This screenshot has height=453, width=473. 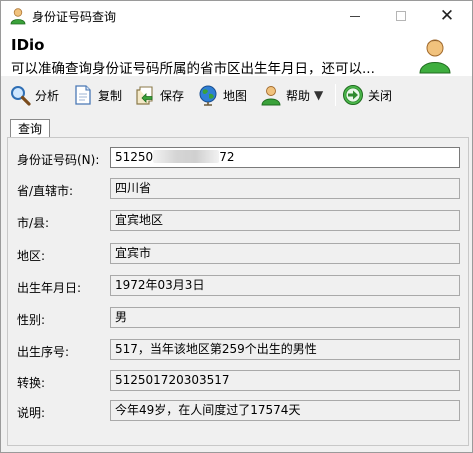 I want to click on exit-arrow-icon, so click(x=353, y=95).